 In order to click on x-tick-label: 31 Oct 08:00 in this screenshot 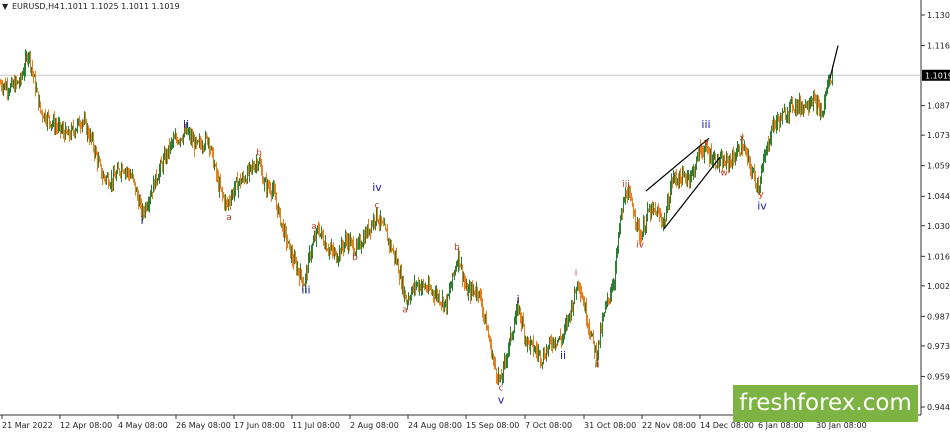, I will do `click(610, 425)`.